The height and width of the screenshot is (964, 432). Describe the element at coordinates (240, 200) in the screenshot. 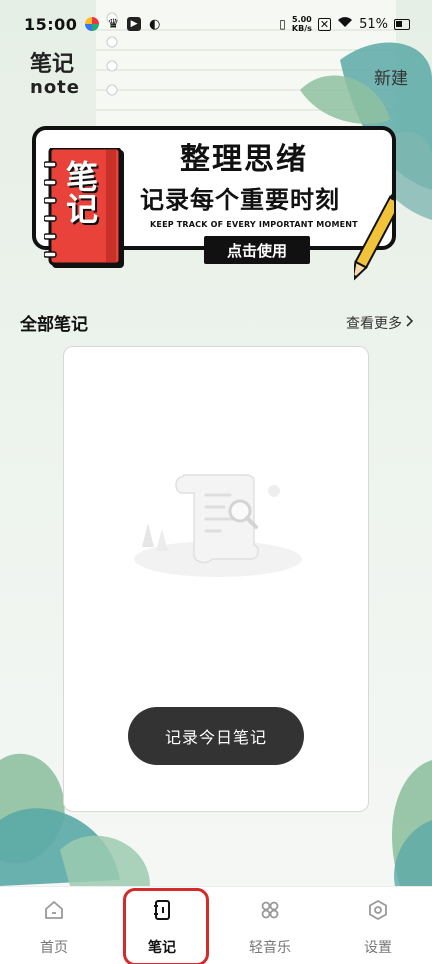

I see `banner-subtitle: 记录每个重要时刻` at that location.